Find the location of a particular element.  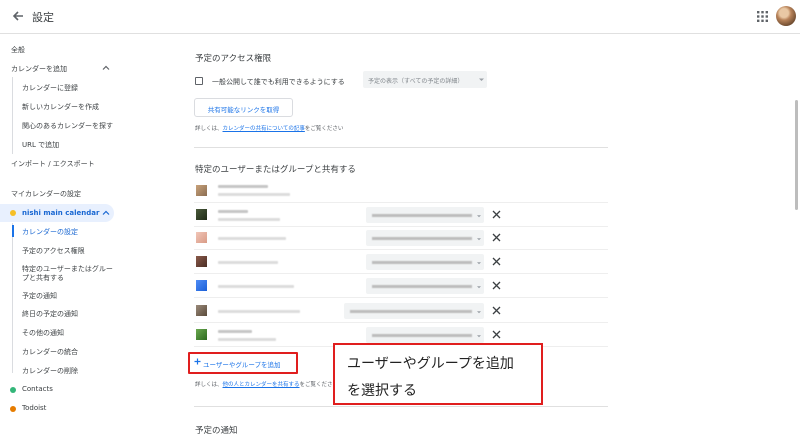

share-help-text: 詳しくは、他の人とカレンダーを共有するをご覧ください is located at coordinates (267, 385).